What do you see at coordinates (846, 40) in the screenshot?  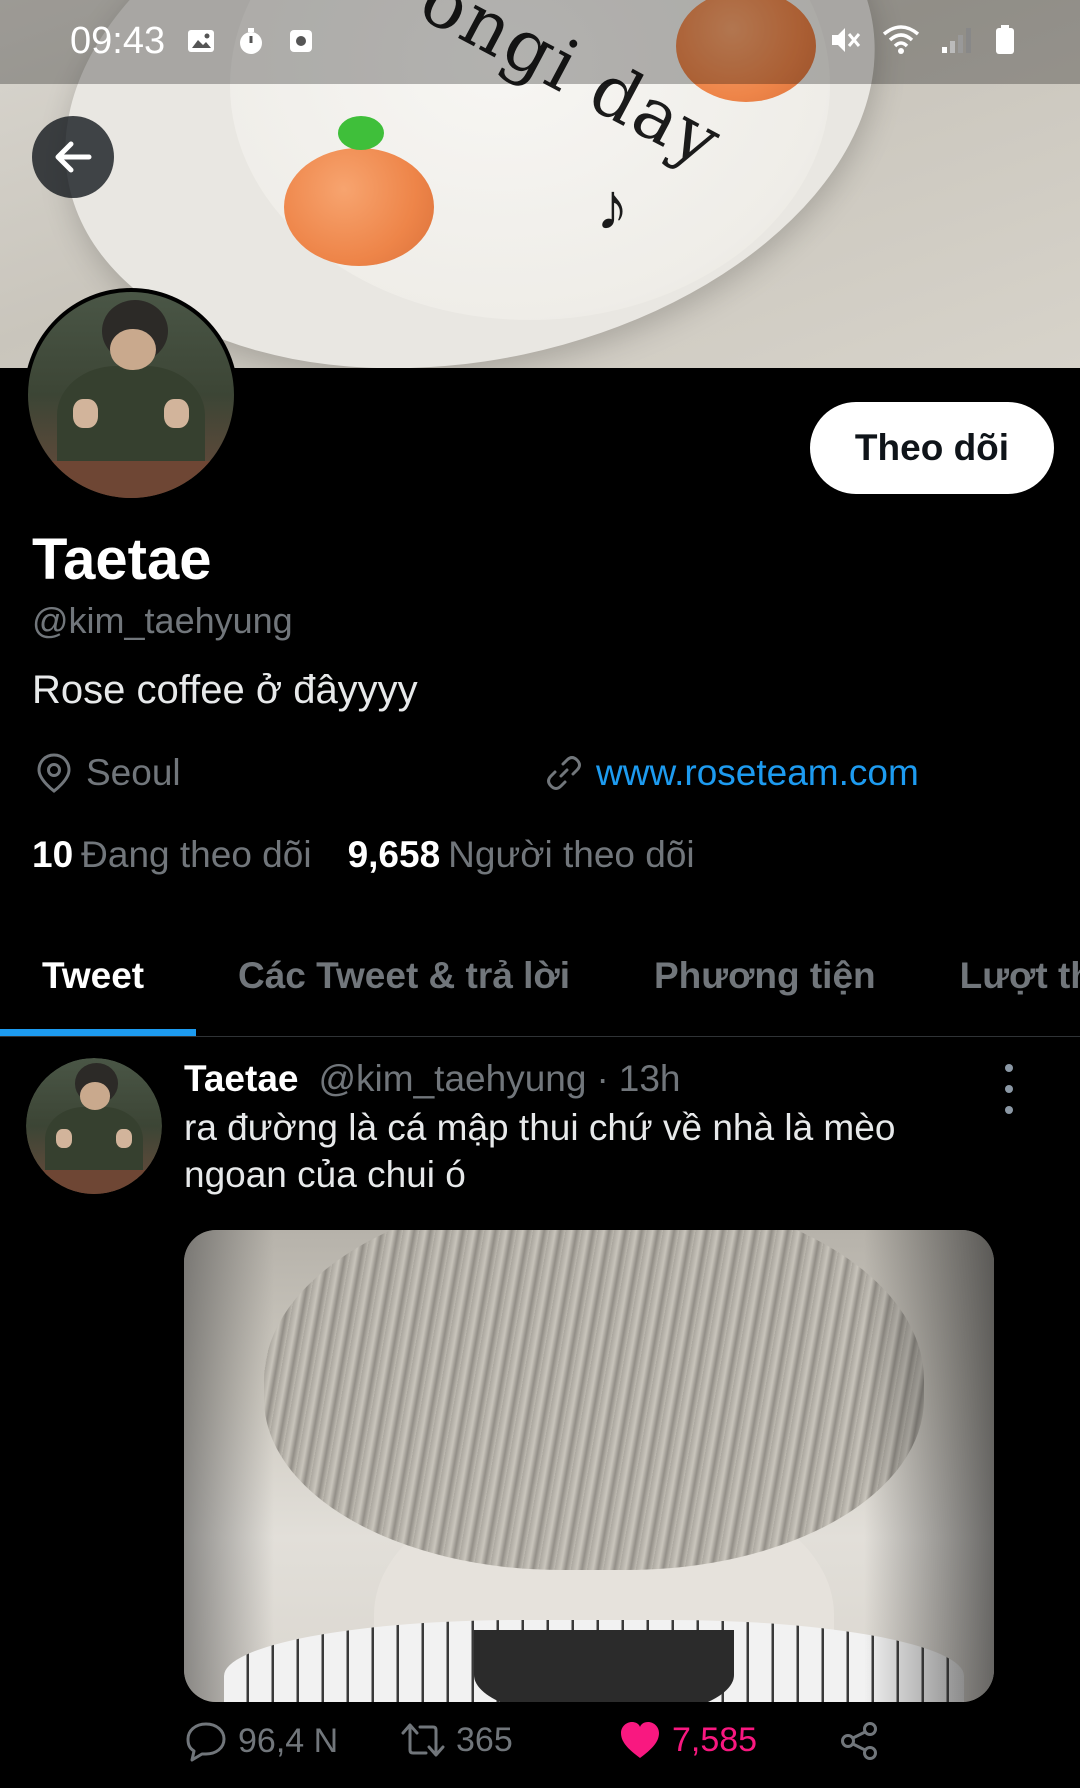 I see `mute-icon` at bounding box center [846, 40].